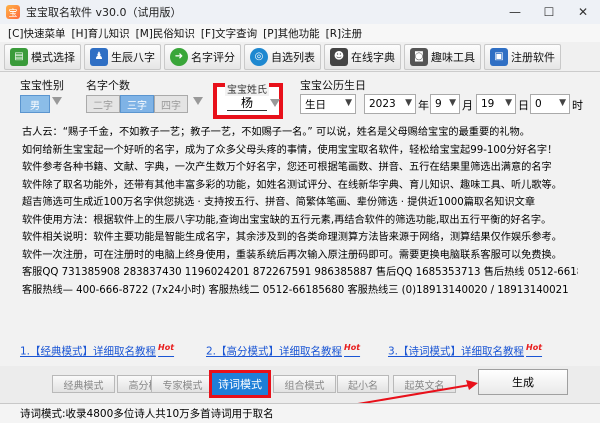  I want to click on month-unit: 月, so click(467, 105).